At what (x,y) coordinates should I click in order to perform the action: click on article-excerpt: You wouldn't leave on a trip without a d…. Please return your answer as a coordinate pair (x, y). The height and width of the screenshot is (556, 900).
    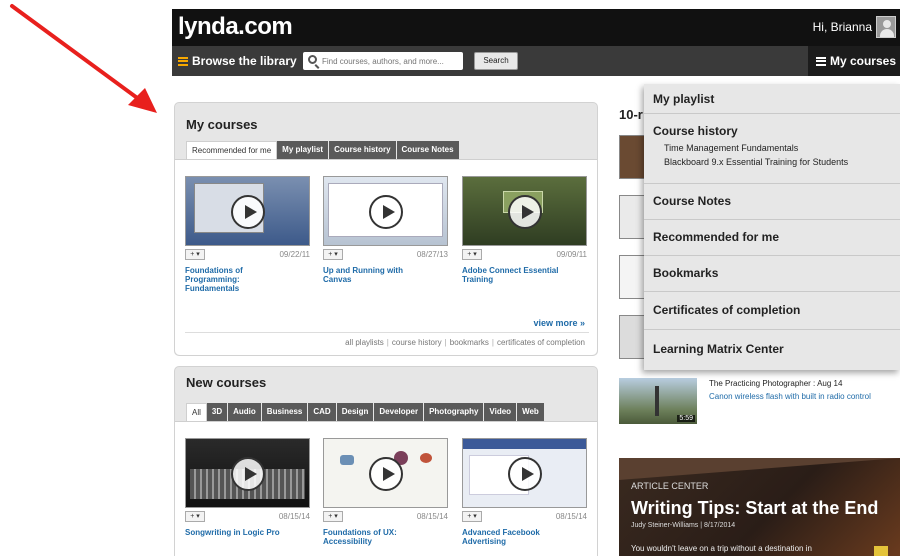
    Looking at the image, I should click on (721, 548).